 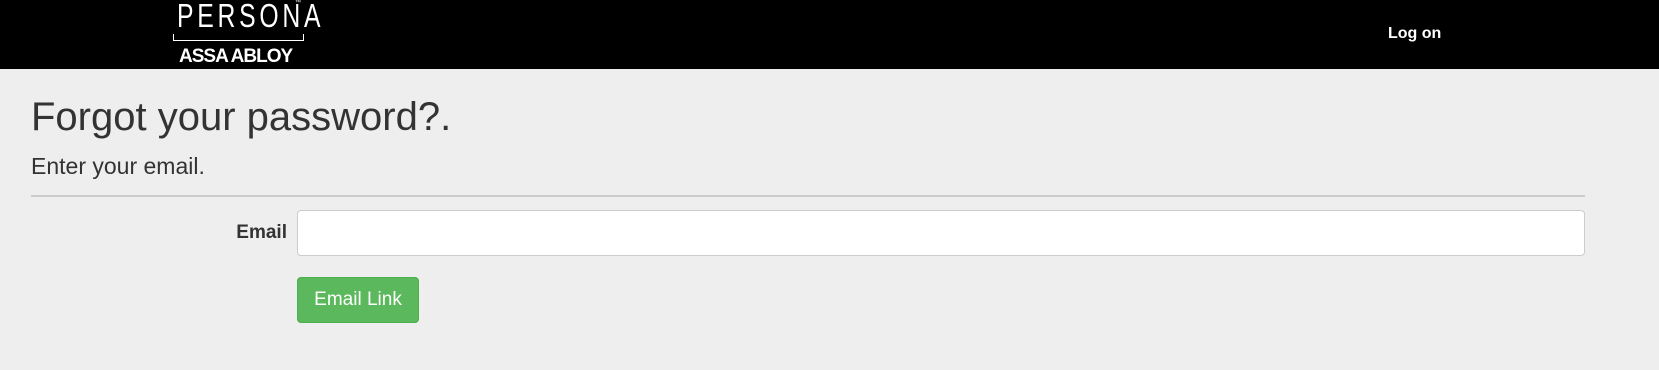 I want to click on section-divider, so click(x=808, y=196).